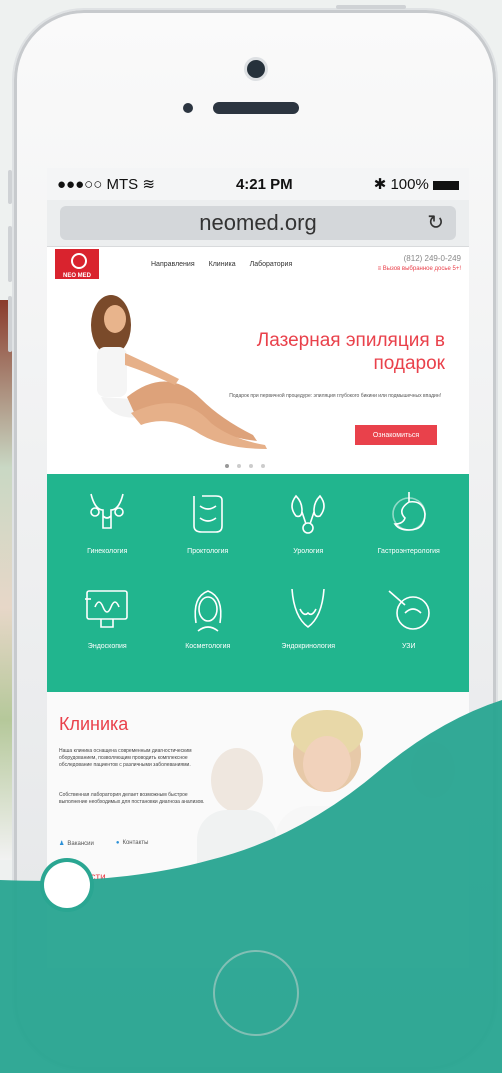 This screenshot has height=1073, width=502. I want to click on url-text: neomed.org, so click(258, 222).